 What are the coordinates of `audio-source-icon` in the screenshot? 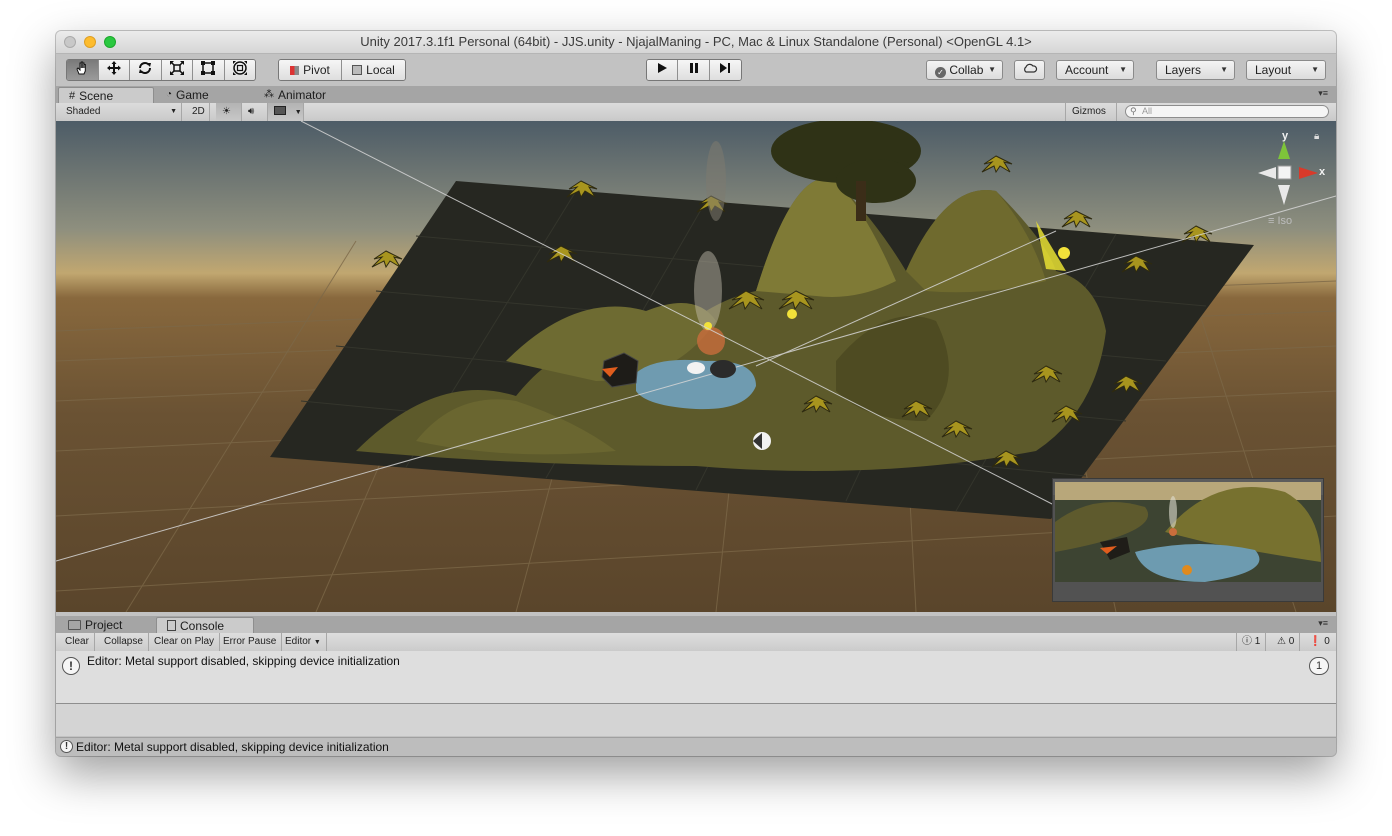 It's located at (762, 441).